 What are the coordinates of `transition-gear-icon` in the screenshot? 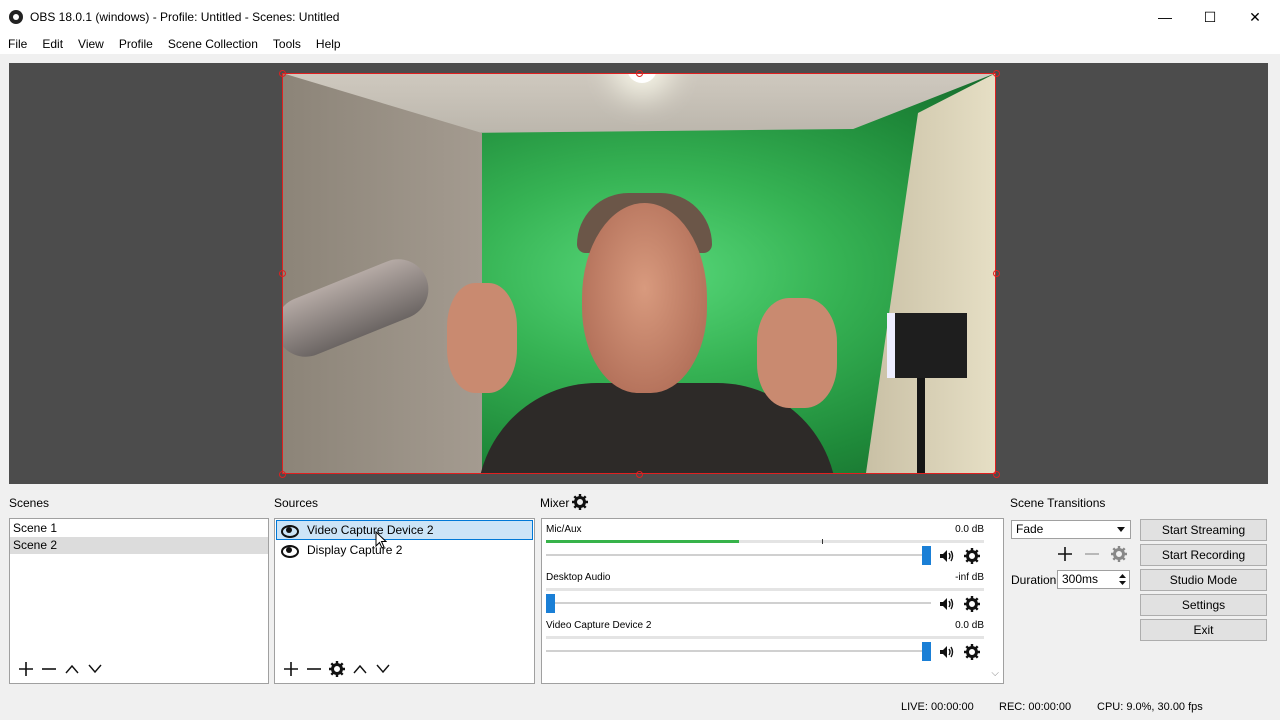 It's located at (1118, 554).